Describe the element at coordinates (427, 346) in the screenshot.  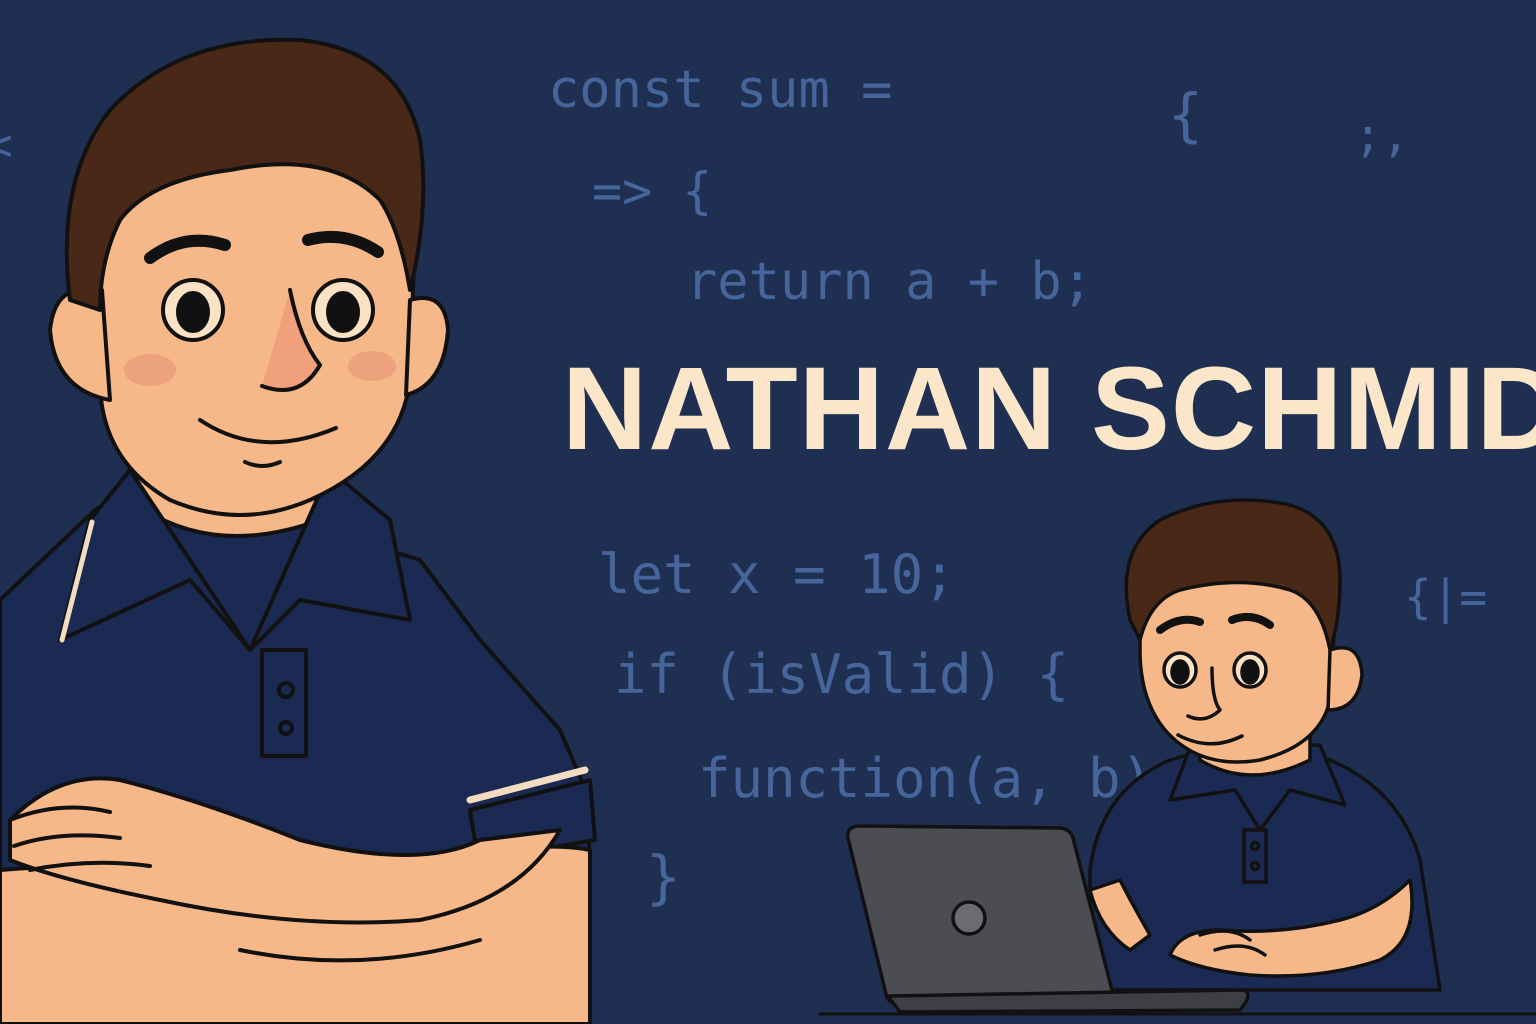
I see `large-ear-right` at that location.